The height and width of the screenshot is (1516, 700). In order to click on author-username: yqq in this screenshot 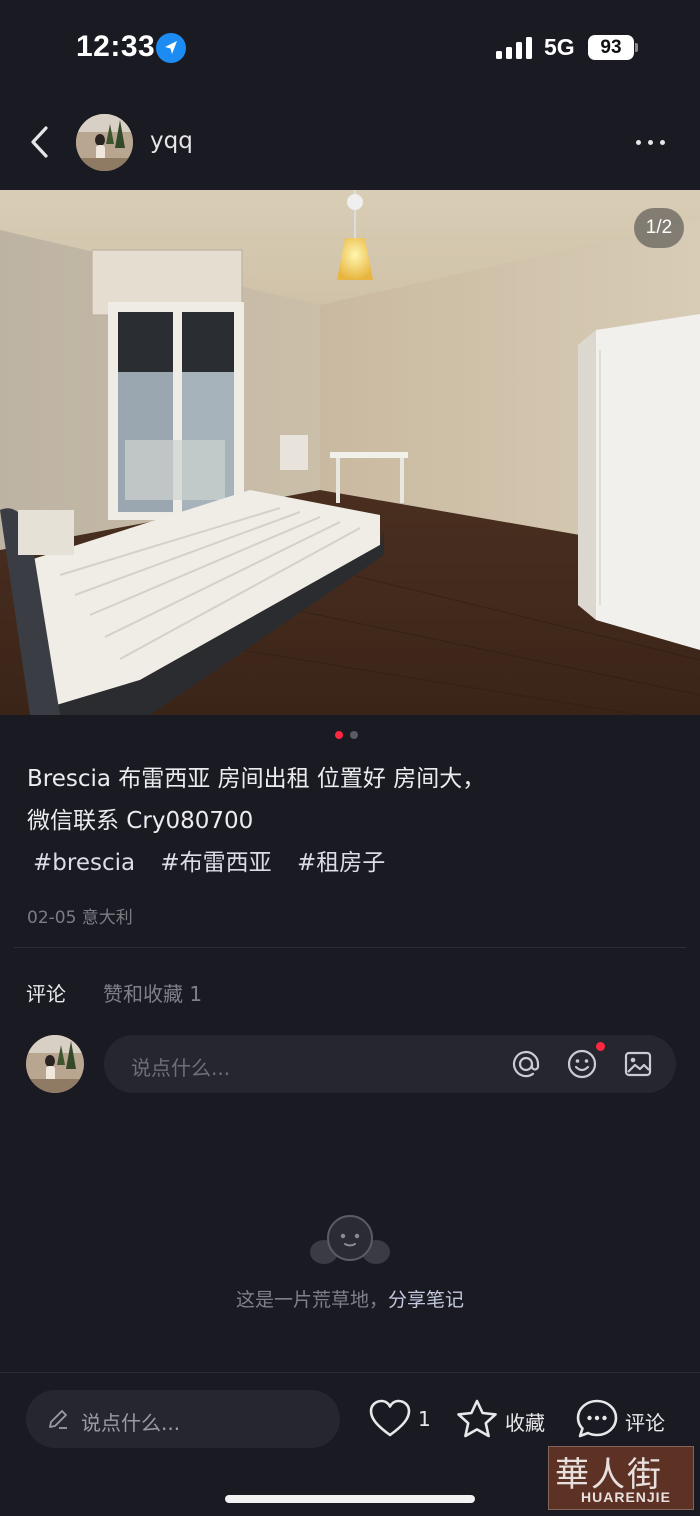, I will do `click(171, 141)`.